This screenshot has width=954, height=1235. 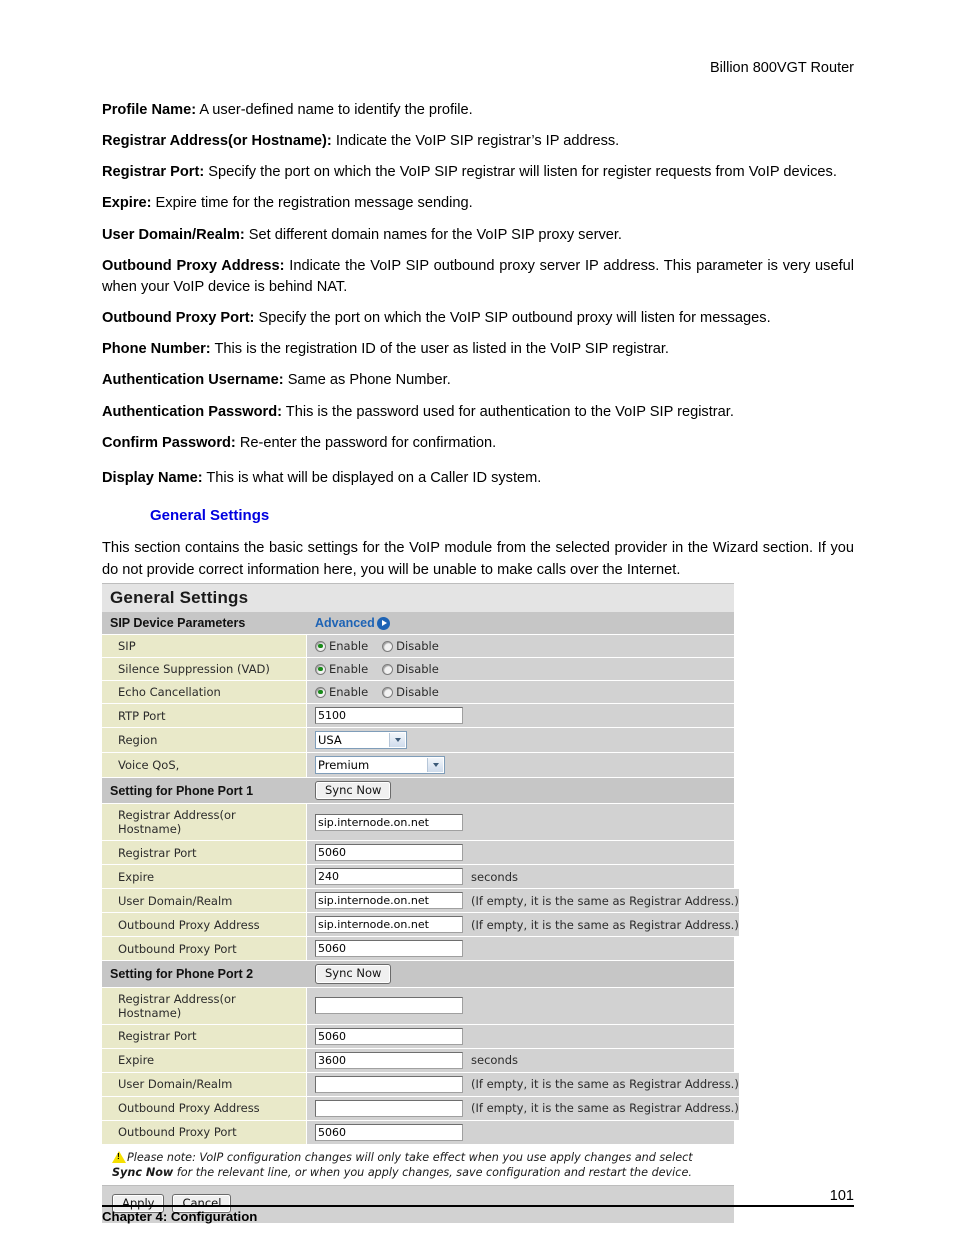 I want to click on definition-term: User Domain/Realm:, so click(x=173, y=234).